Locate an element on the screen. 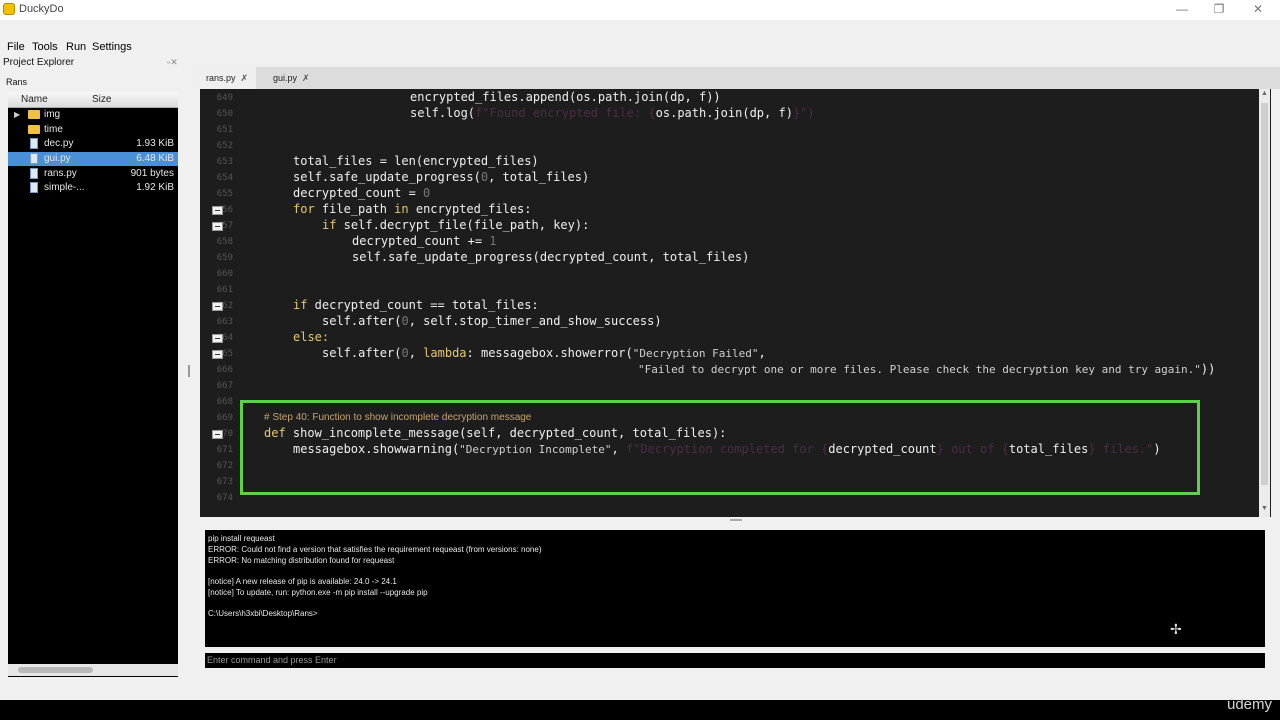  editor-vertical-scrollbar: ▲ ▼ is located at coordinates (1264, 303).